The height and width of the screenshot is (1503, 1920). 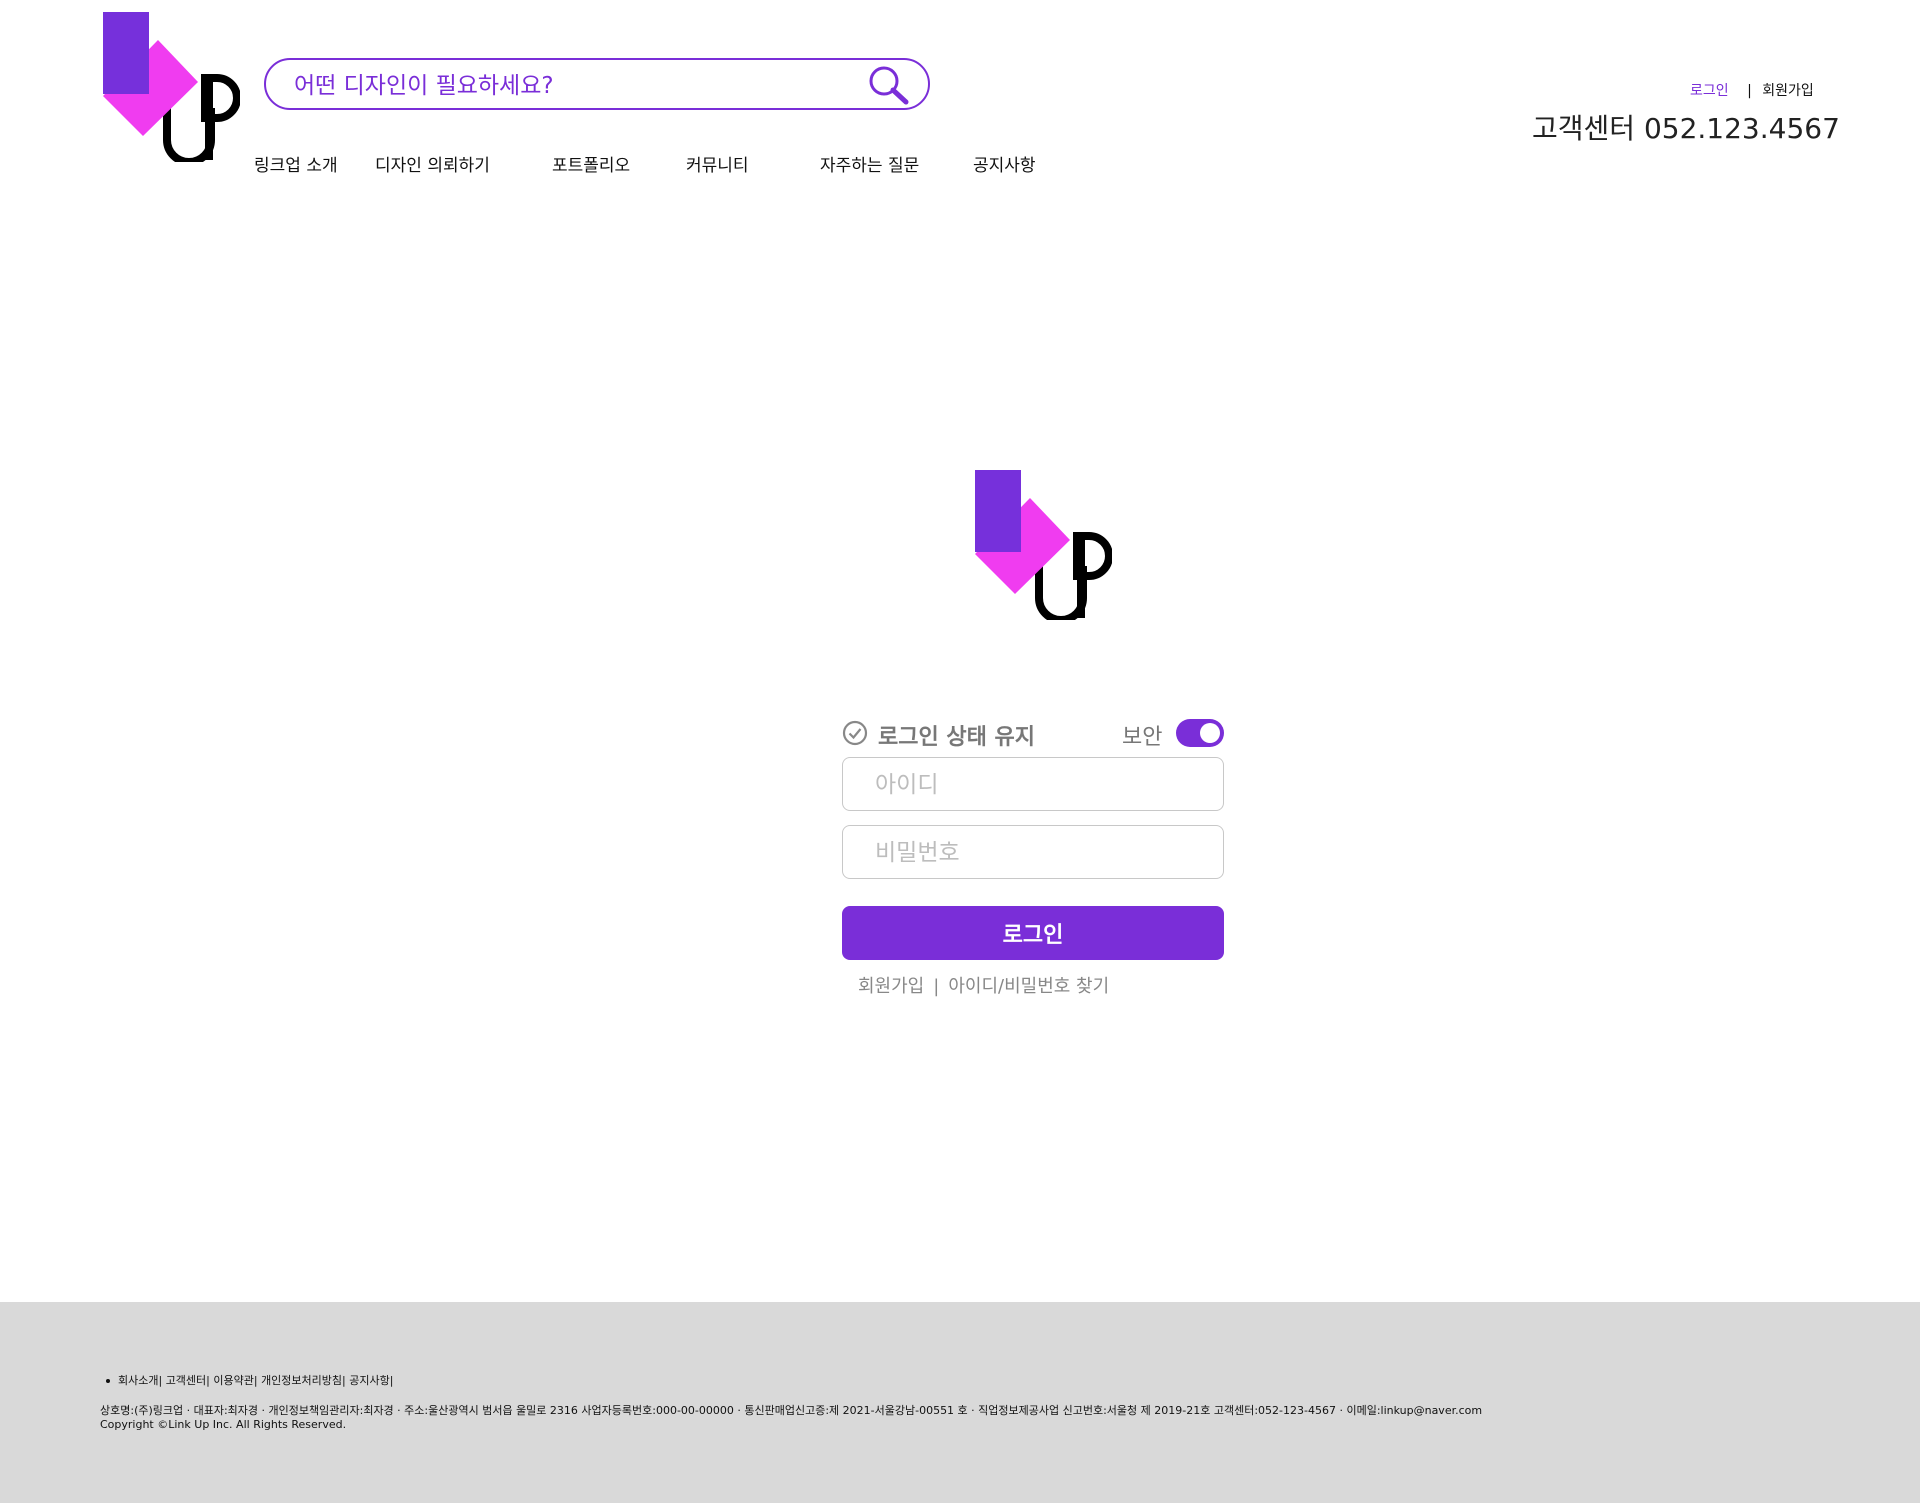 What do you see at coordinates (170, 86) in the screenshot?
I see `header-logo` at bounding box center [170, 86].